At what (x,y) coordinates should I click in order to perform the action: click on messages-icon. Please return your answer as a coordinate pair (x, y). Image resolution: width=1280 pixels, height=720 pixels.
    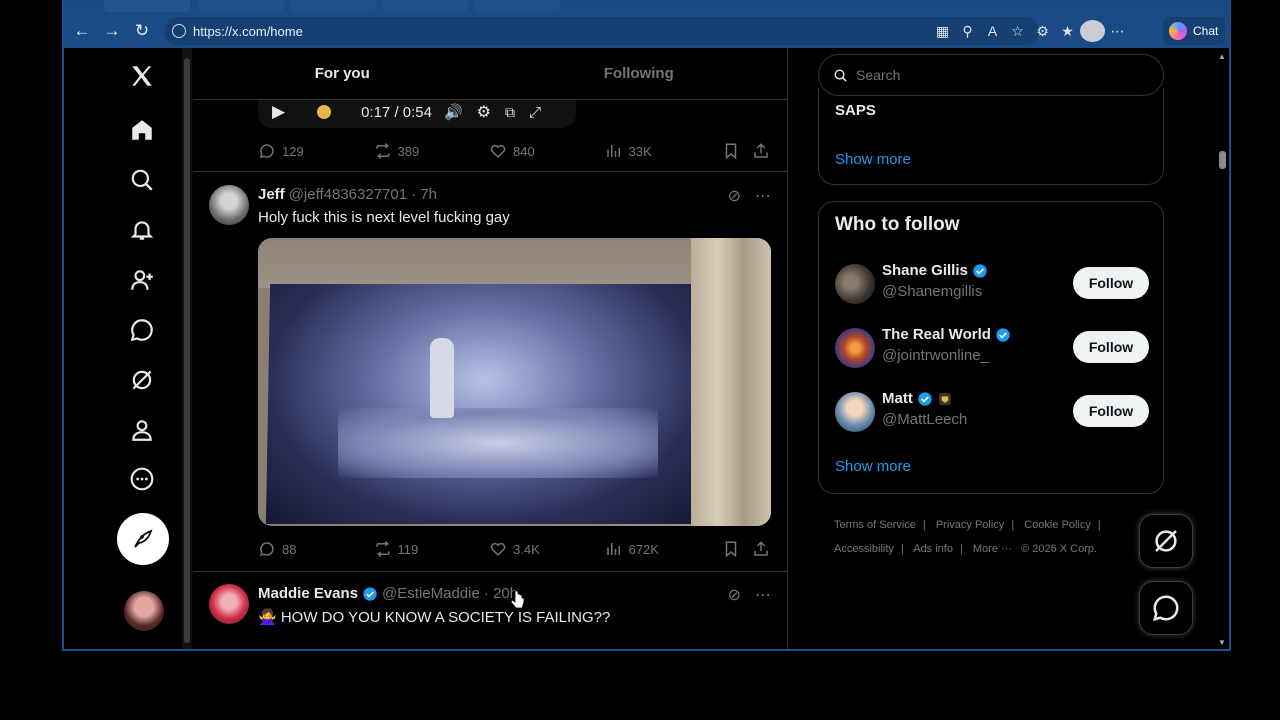
    Looking at the image, I should click on (142, 330).